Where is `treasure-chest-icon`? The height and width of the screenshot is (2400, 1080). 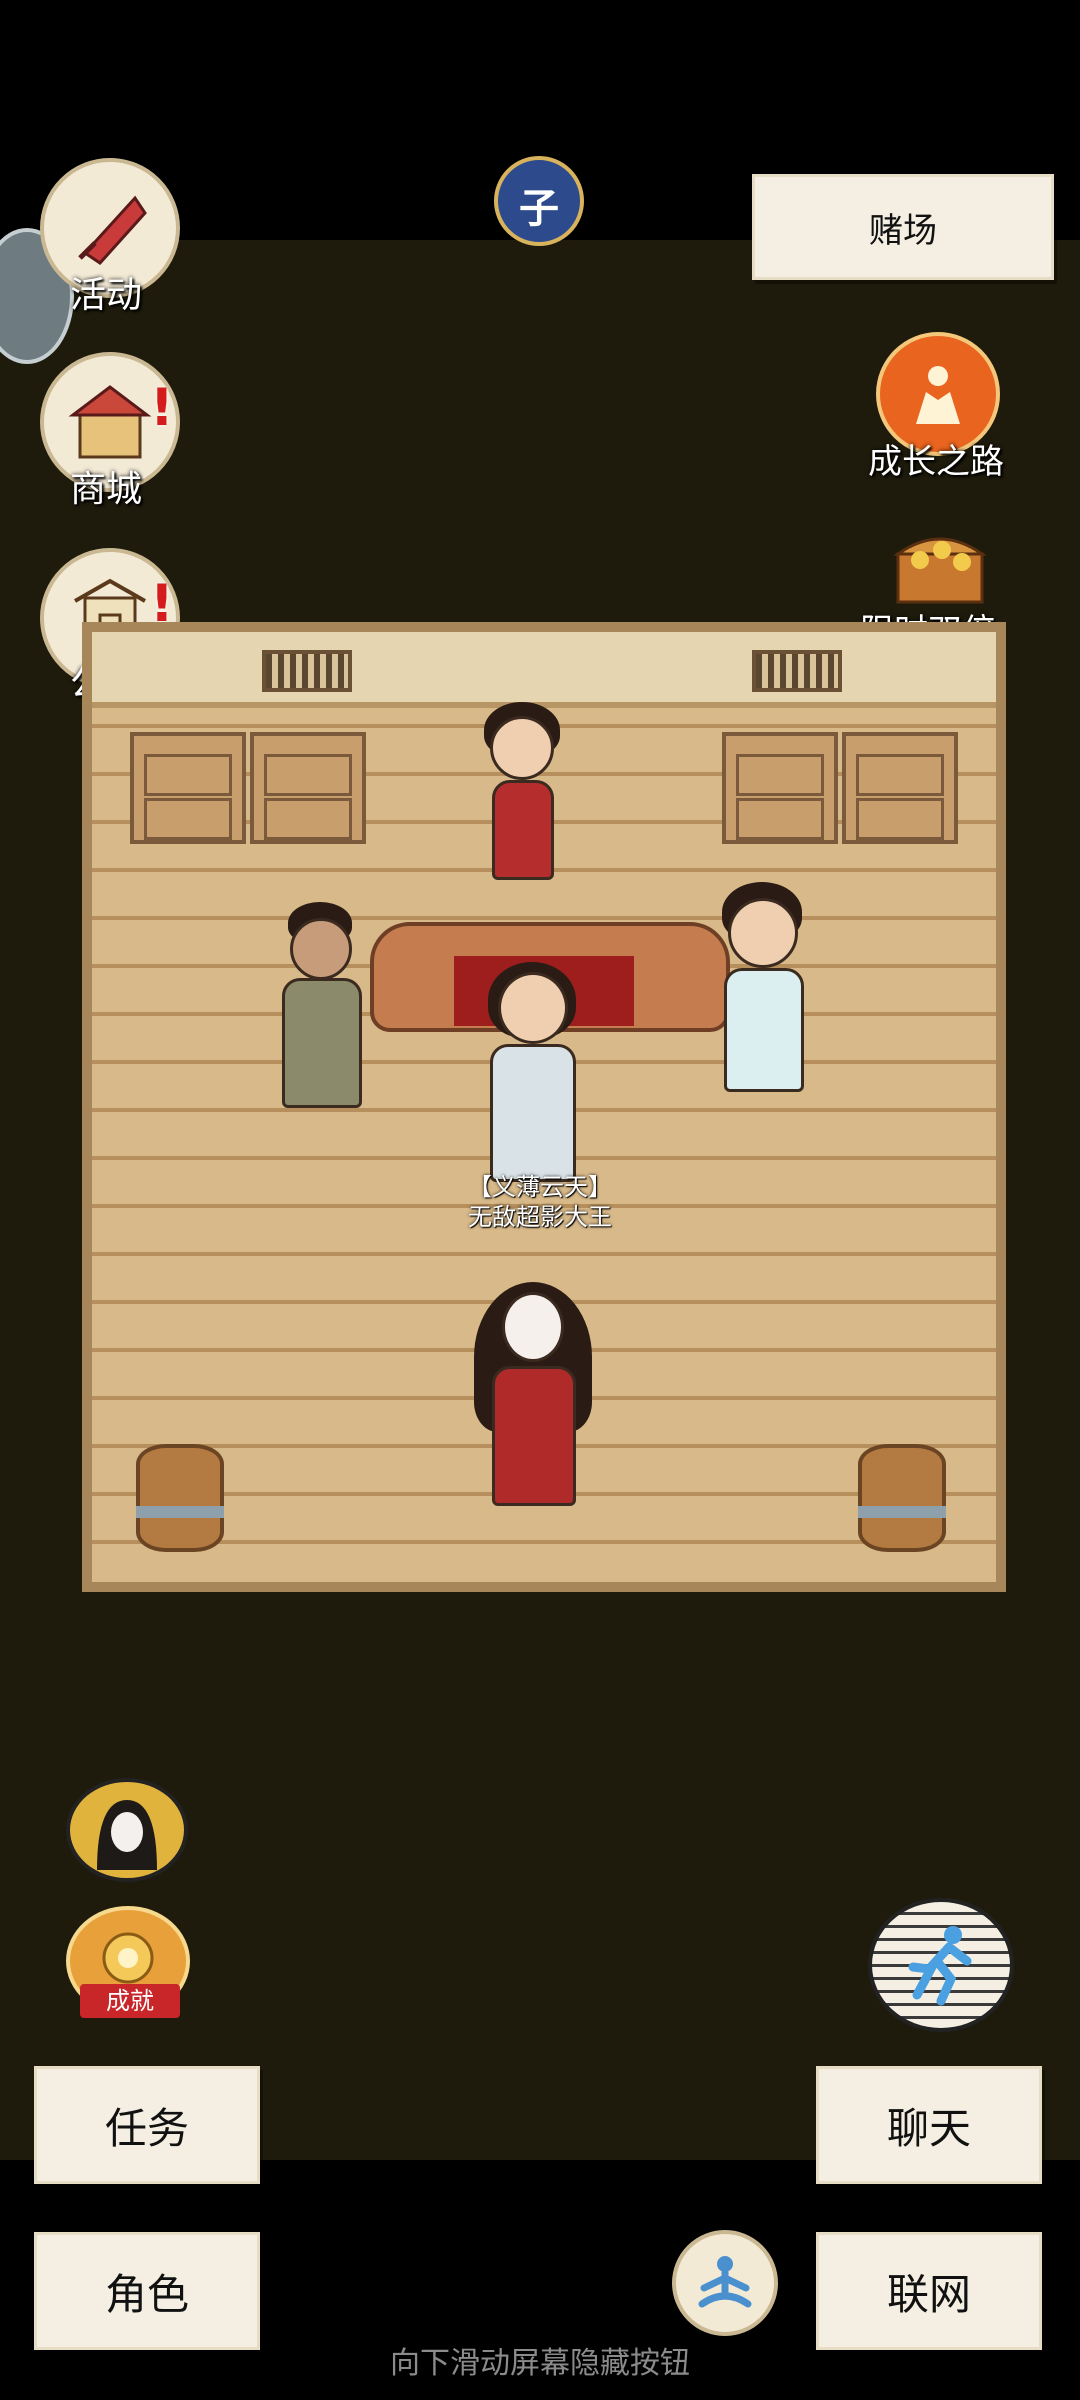
treasure-chest-icon is located at coordinates (940, 570).